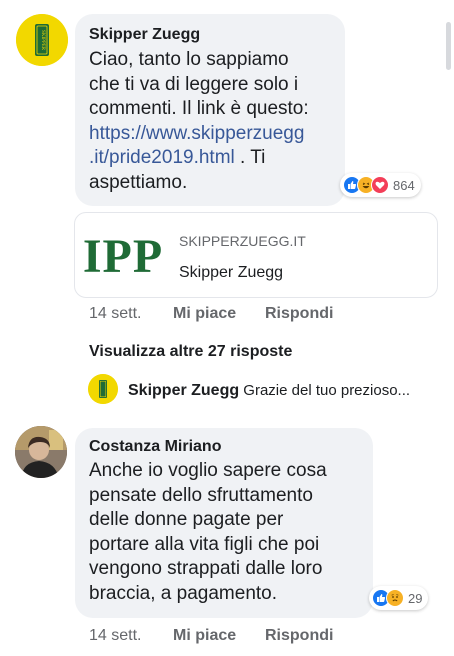 The image size is (454, 656). I want to click on reply-author: Skipper Zuegg, so click(183, 390).